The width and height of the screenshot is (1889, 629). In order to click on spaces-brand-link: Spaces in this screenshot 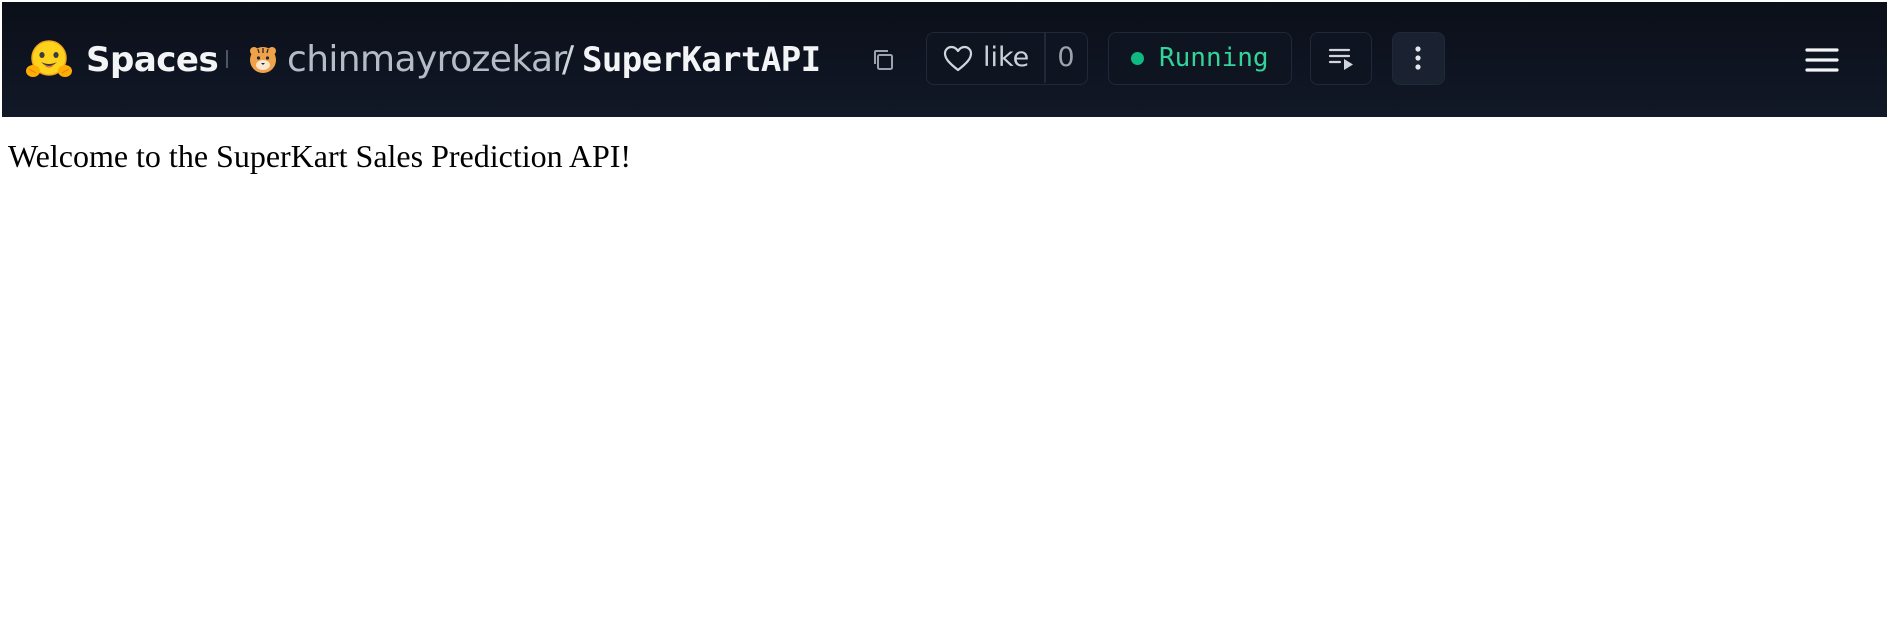, I will do `click(152, 60)`.